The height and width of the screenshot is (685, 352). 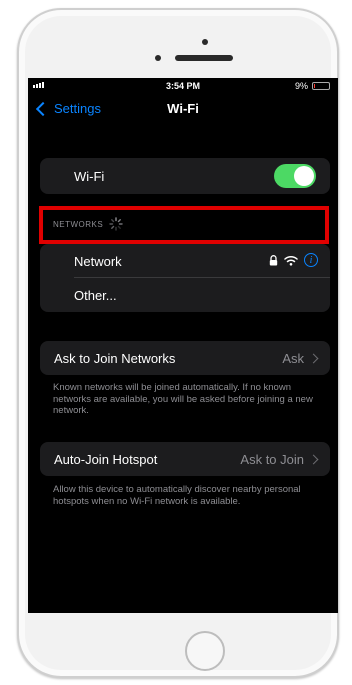 What do you see at coordinates (272, 459) in the screenshot?
I see `auto-join-hotspot-value: Ask to Join` at bounding box center [272, 459].